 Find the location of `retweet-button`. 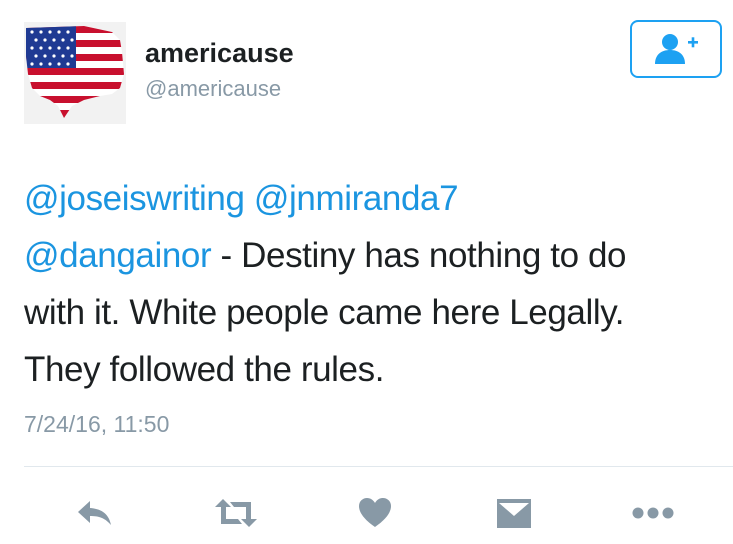

retweet-button is located at coordinates (236, 513).